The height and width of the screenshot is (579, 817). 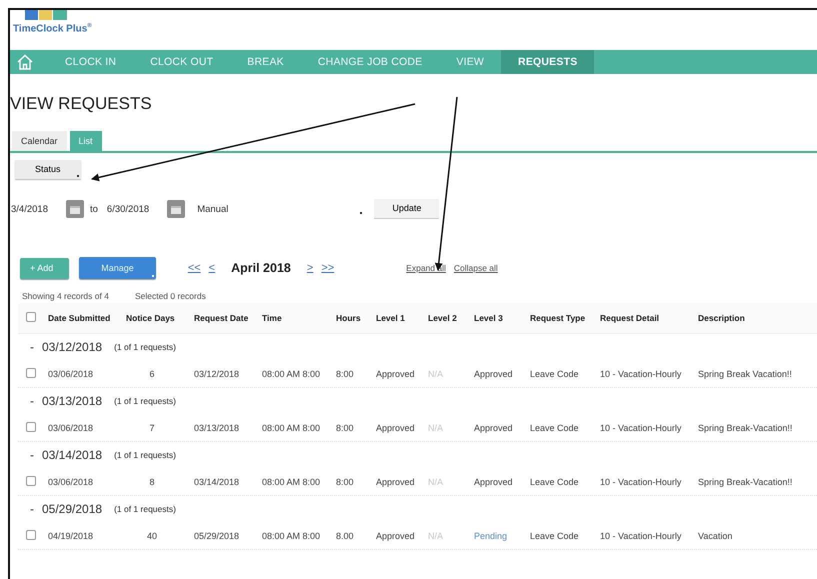 I want to click on date-field: 3/4/2018, so click(x=31, y=209).